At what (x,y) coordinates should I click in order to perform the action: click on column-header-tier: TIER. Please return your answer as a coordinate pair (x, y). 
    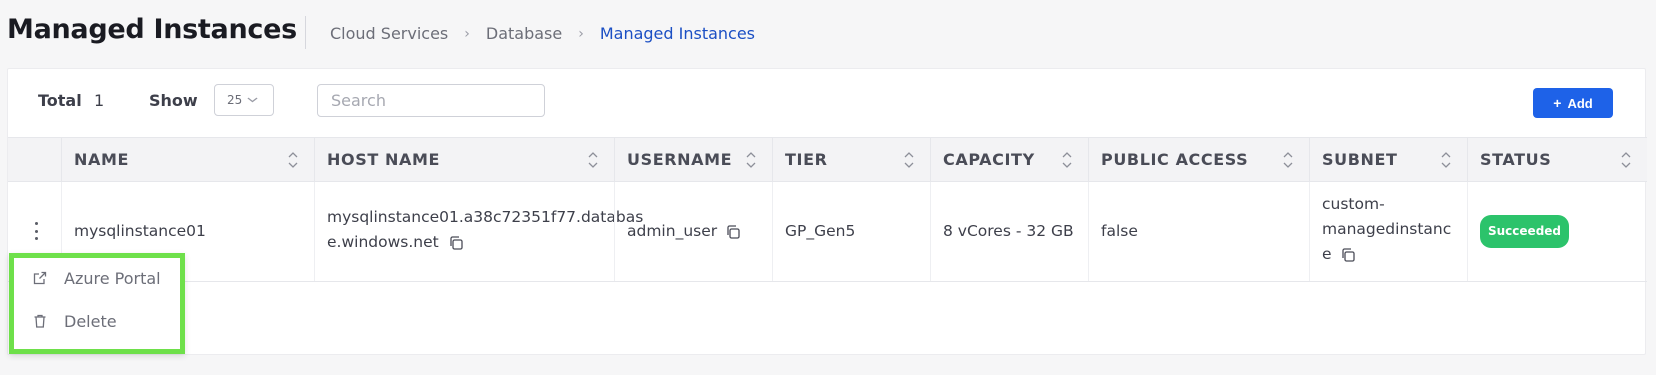
    Looking at the image, I should click on (851, 159).